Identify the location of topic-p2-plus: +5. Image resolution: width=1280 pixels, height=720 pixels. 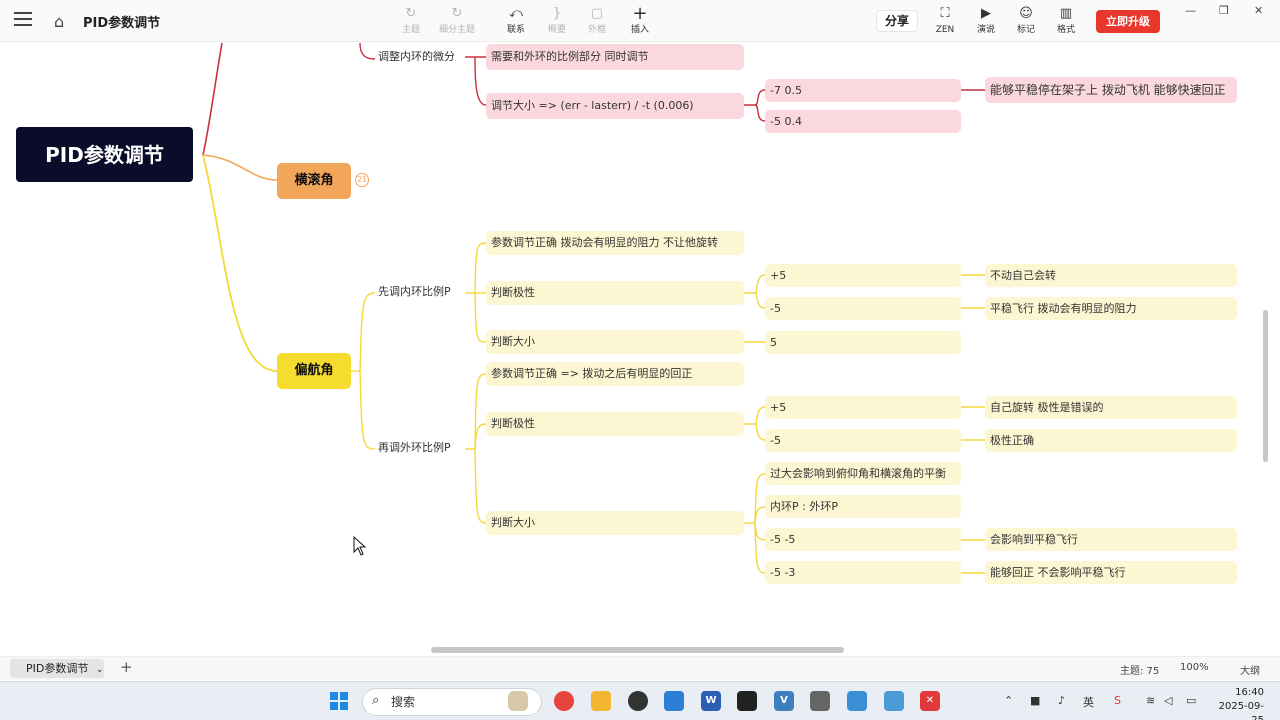
(863, 407).